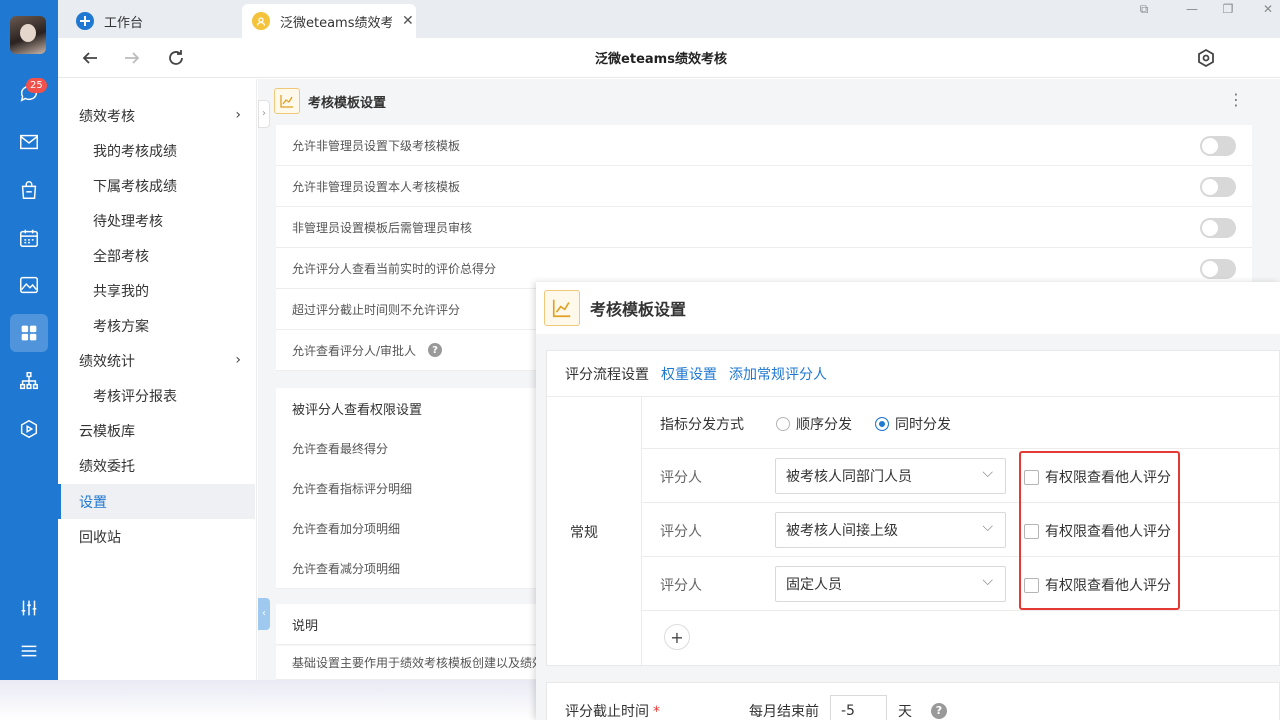  Describe the element at coordinates (778, 374) in the screenshot. I see `tab-add-regular-rater: 添加常规评分人` at that location.